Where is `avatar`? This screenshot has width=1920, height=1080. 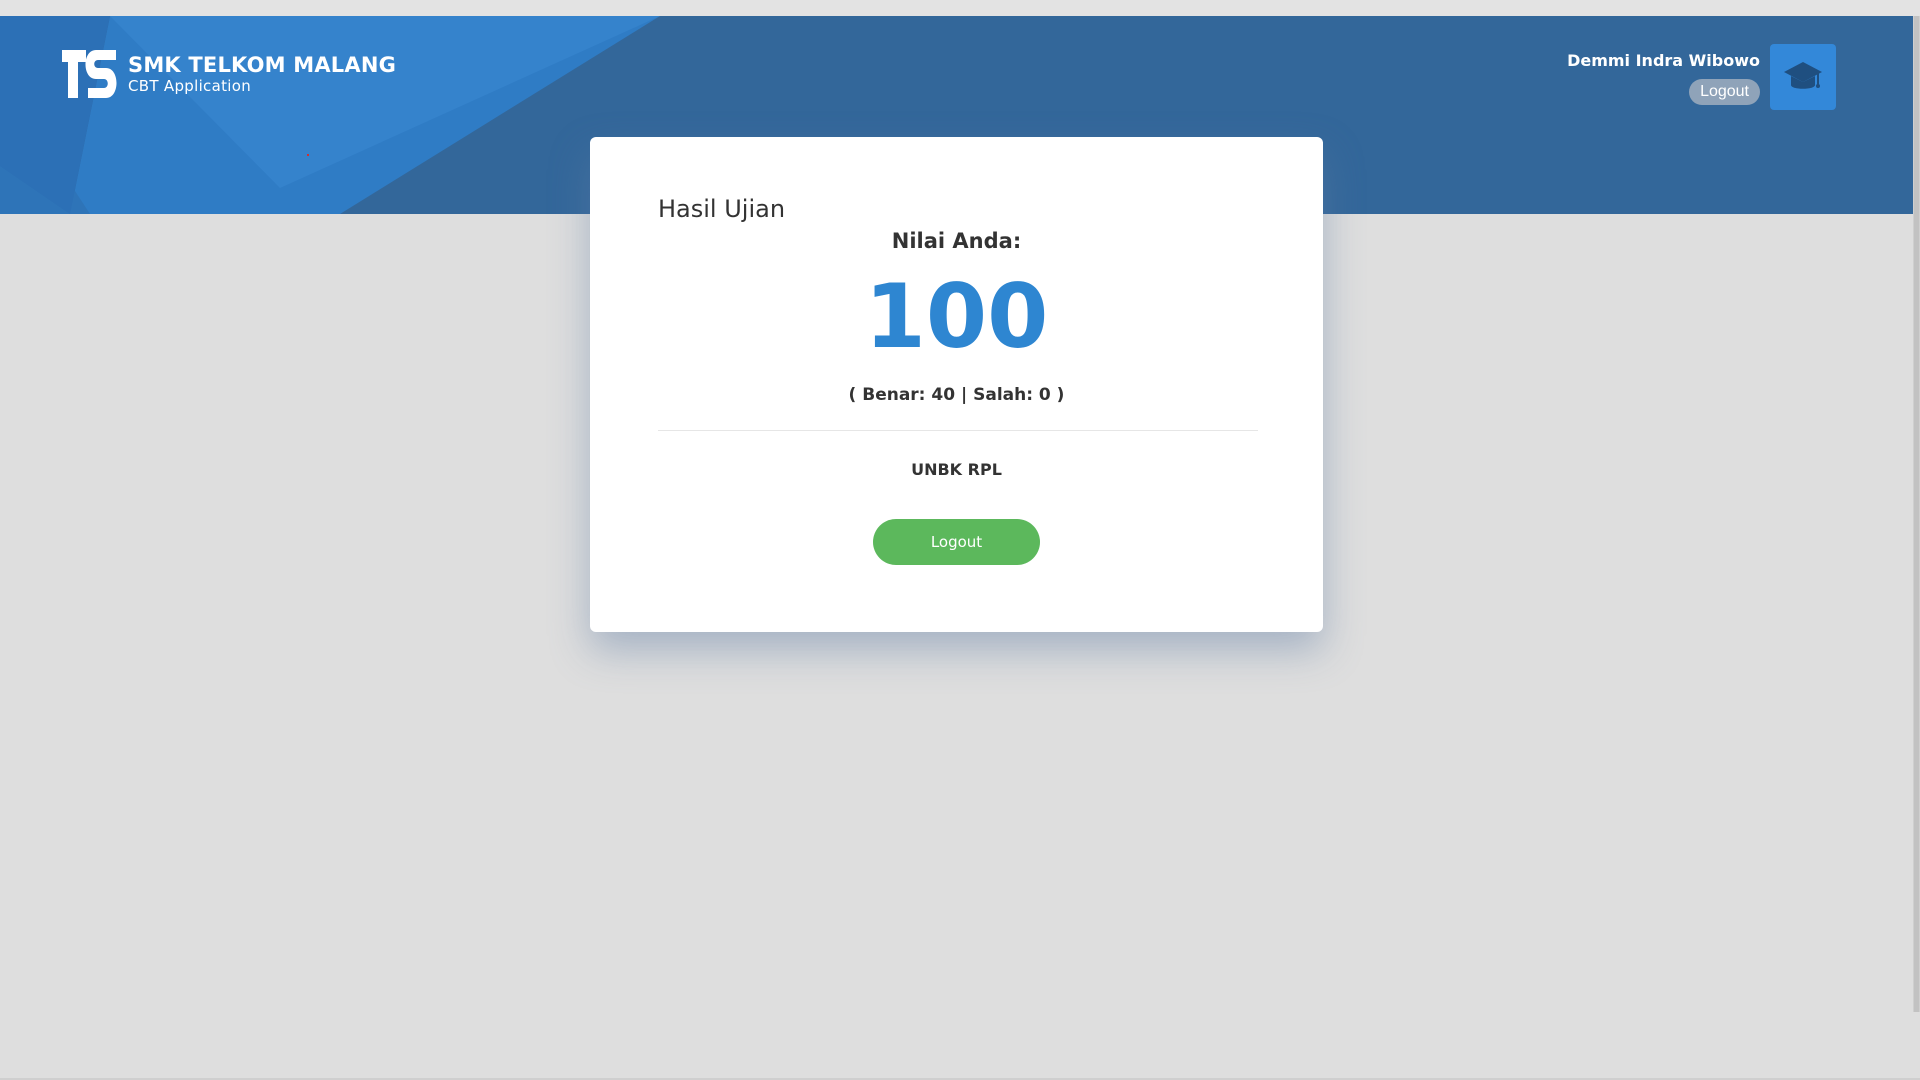
avatar is located at coordinates (1803, 77).